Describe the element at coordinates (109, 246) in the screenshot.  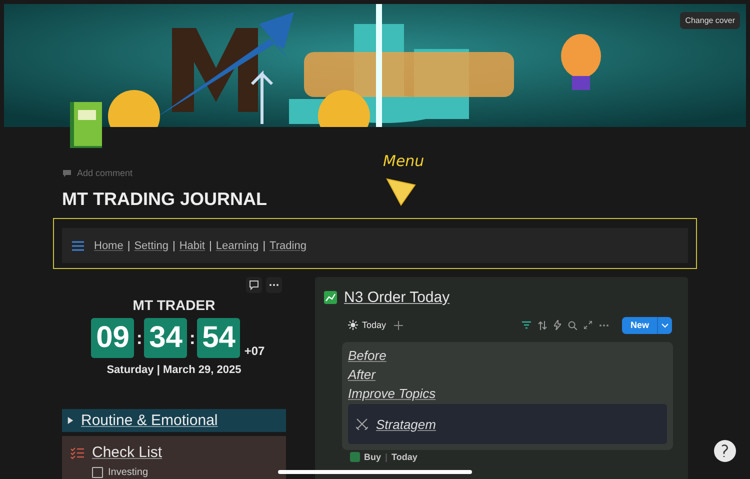
I see `menu-link: Home` at that location.